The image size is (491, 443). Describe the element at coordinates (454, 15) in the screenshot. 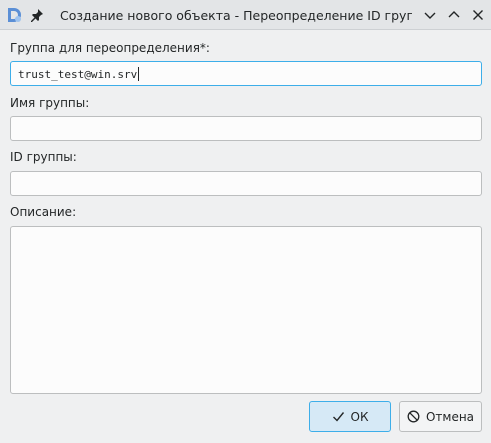

I see `chevron-up-icon` at that location.